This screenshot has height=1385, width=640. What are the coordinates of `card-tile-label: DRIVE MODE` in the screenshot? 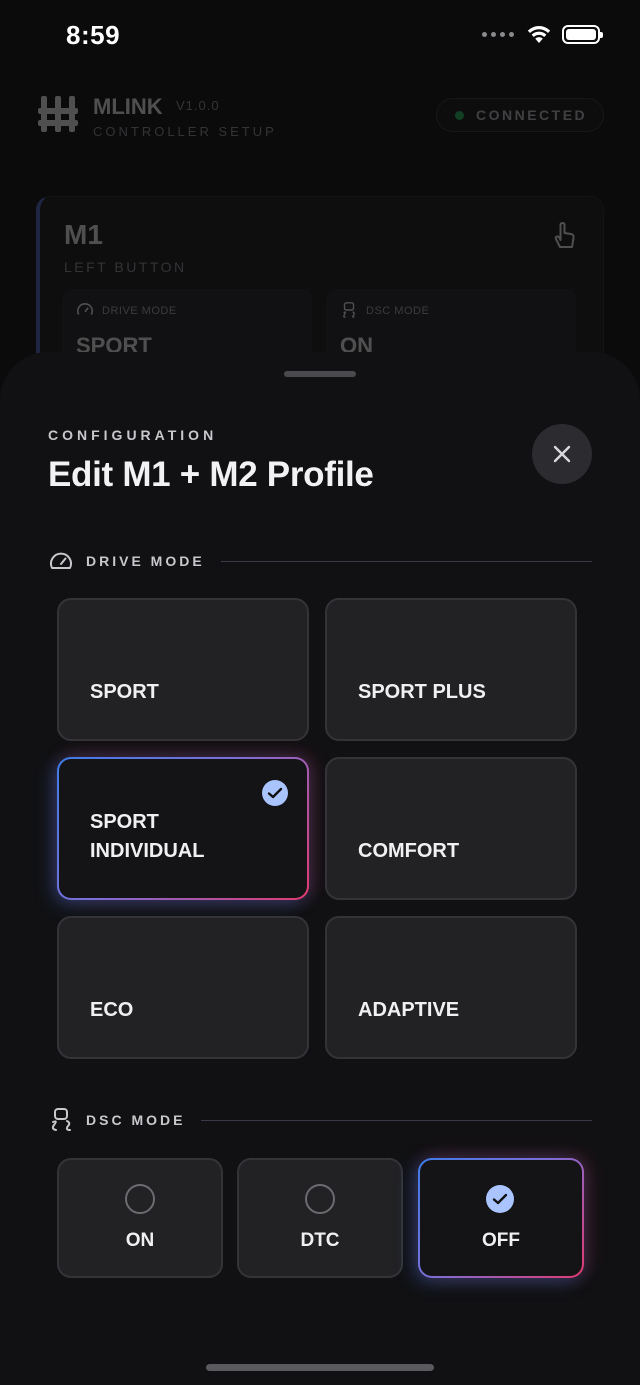 It's located at (139, 311).